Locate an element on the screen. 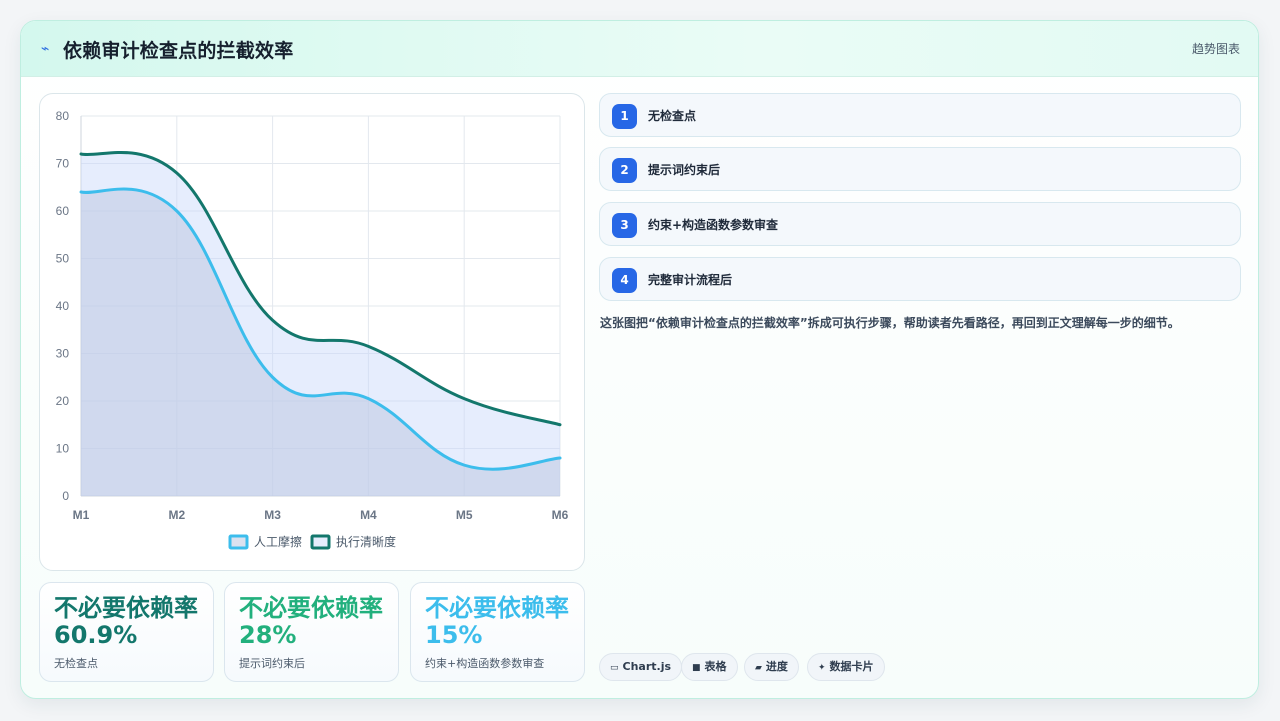  chip-data-card: ✦ 数据卡片 is located at coordinates (846, 667).